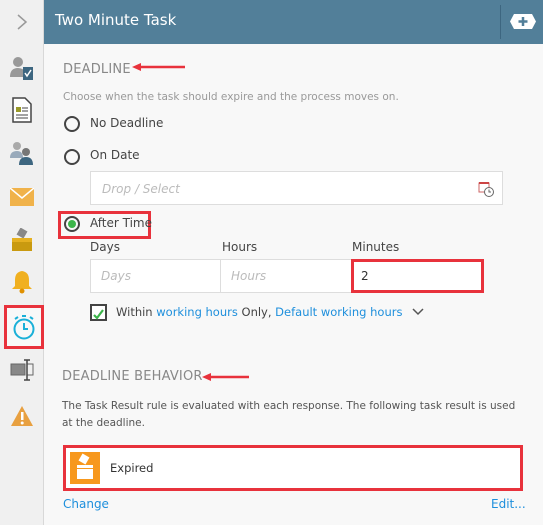  Describe the element at coordinates (98, 312) in the screenshot. I see `working-hours-checkbox` at that location.